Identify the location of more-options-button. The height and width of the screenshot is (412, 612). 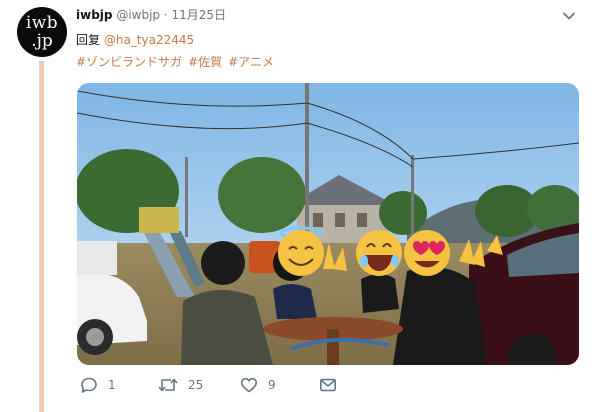
(569, 16).